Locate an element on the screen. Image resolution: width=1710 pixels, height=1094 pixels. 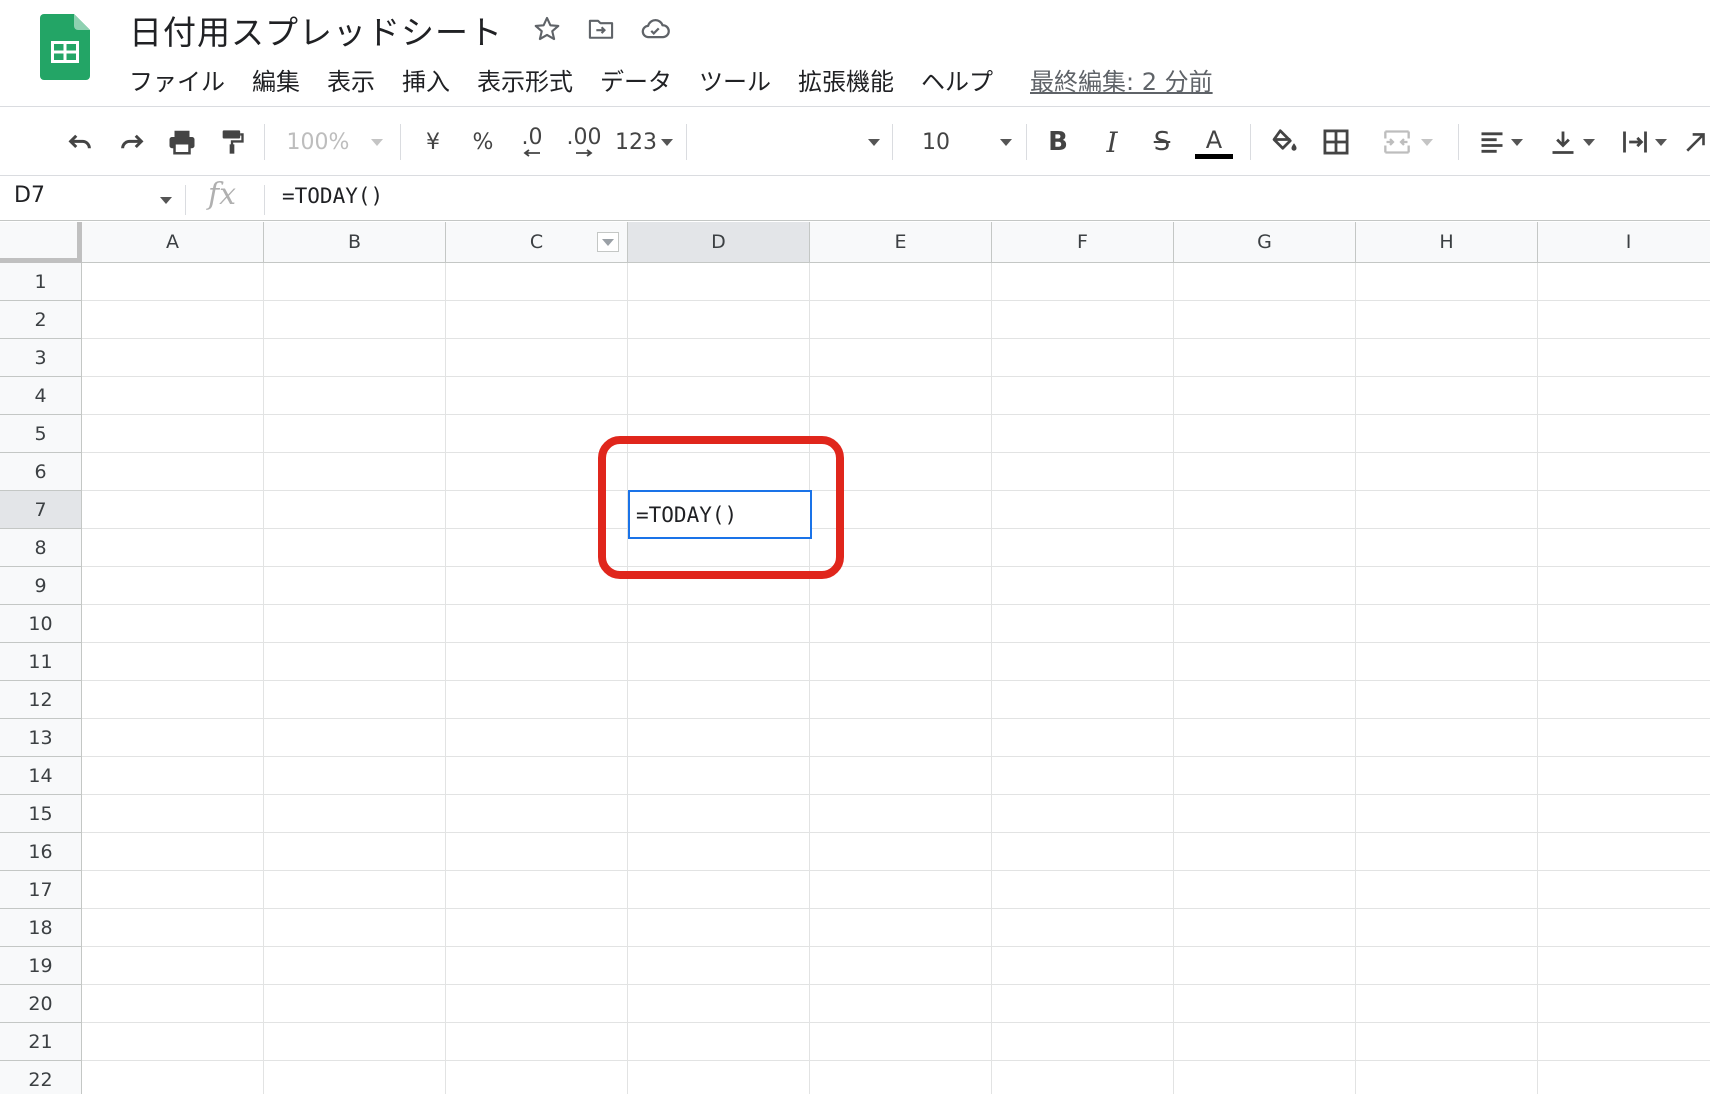
merge-cells-icon is located at coordinates (1397, 142).